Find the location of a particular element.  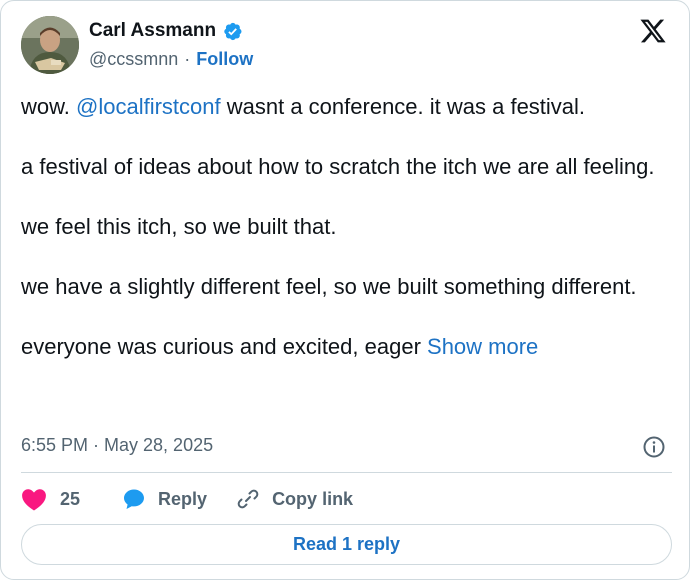

avatar-image is located at coordinates (50, 45).